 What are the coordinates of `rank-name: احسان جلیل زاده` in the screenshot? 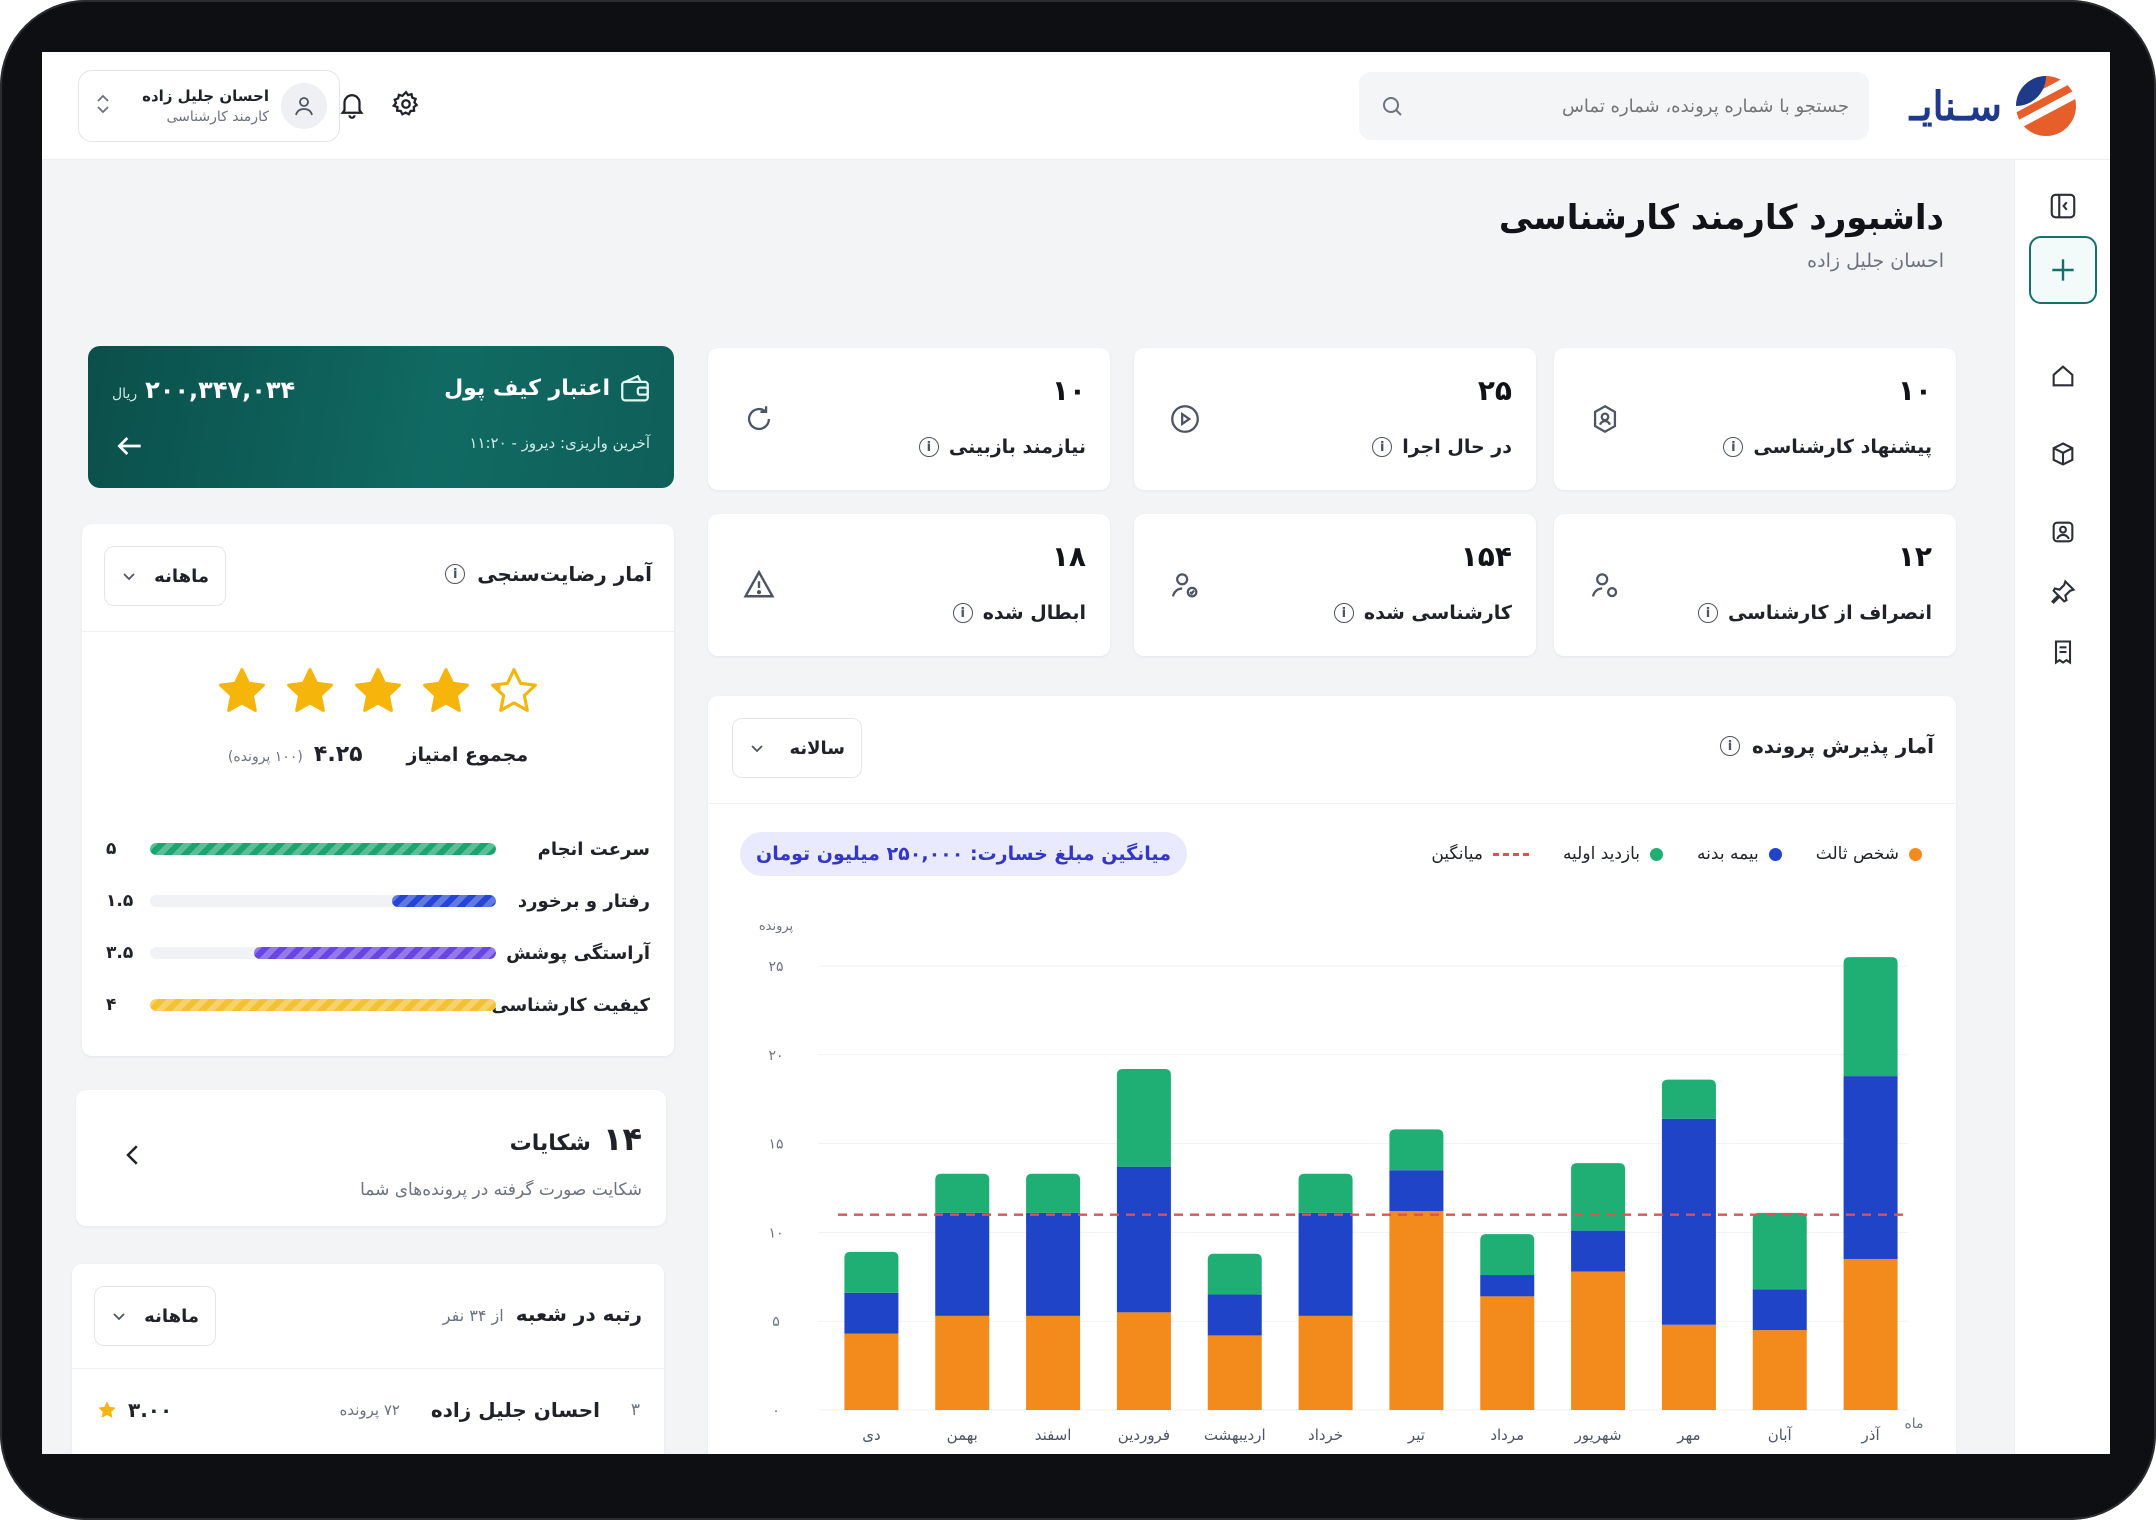 It's located at (515, 1410).